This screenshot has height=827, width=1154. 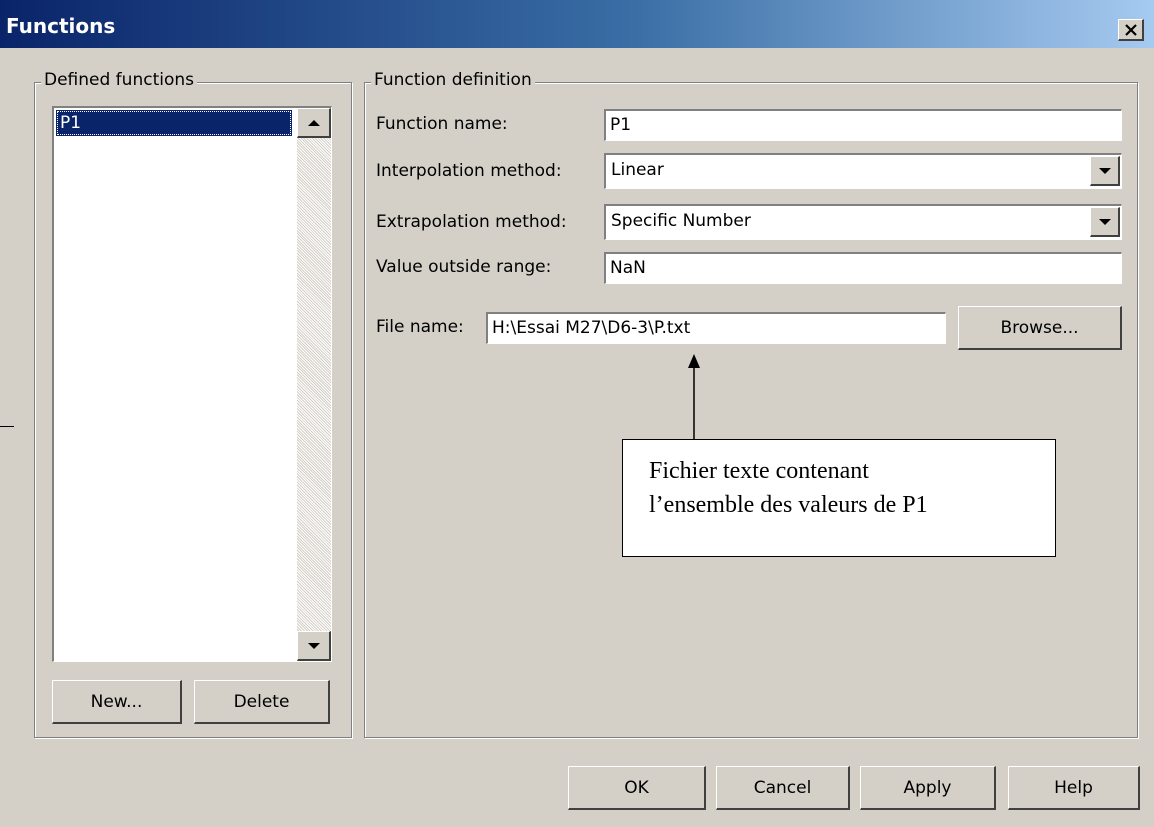 What do you see at coordinates (759, 471) in the screenshot?
I see `annotation-line-1: Fichier texte contenant` at bounding box center [759, 471].